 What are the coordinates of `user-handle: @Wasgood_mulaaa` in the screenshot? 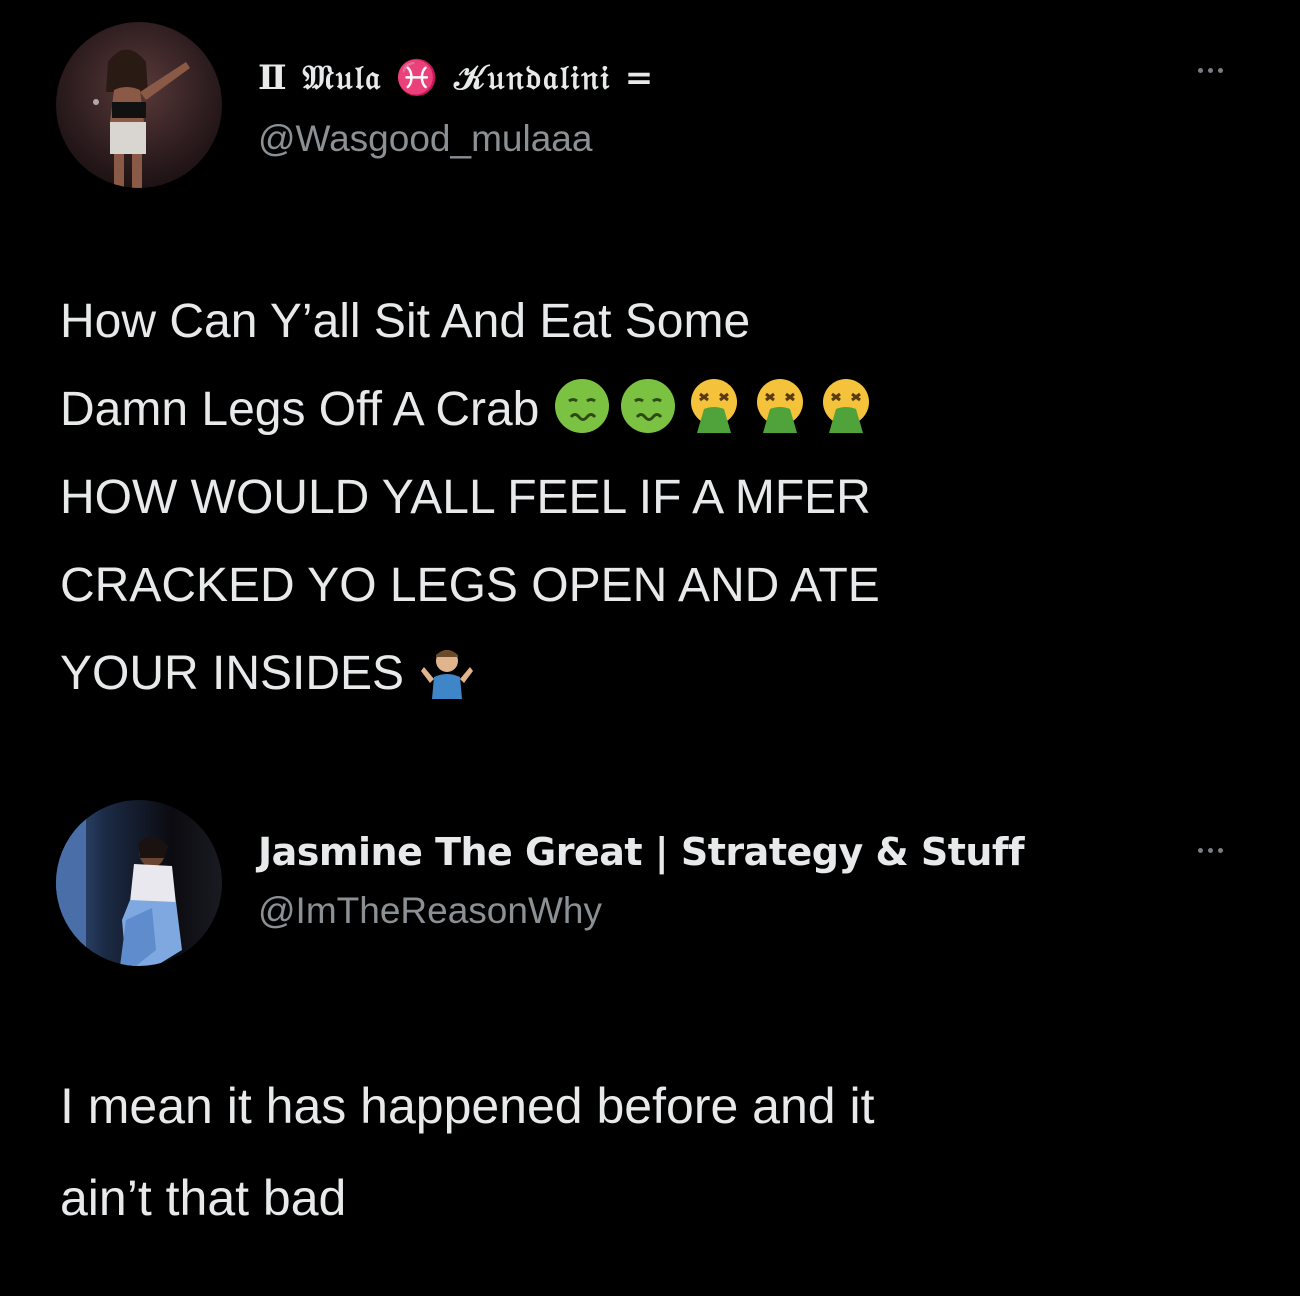 It's located at (425, 139).